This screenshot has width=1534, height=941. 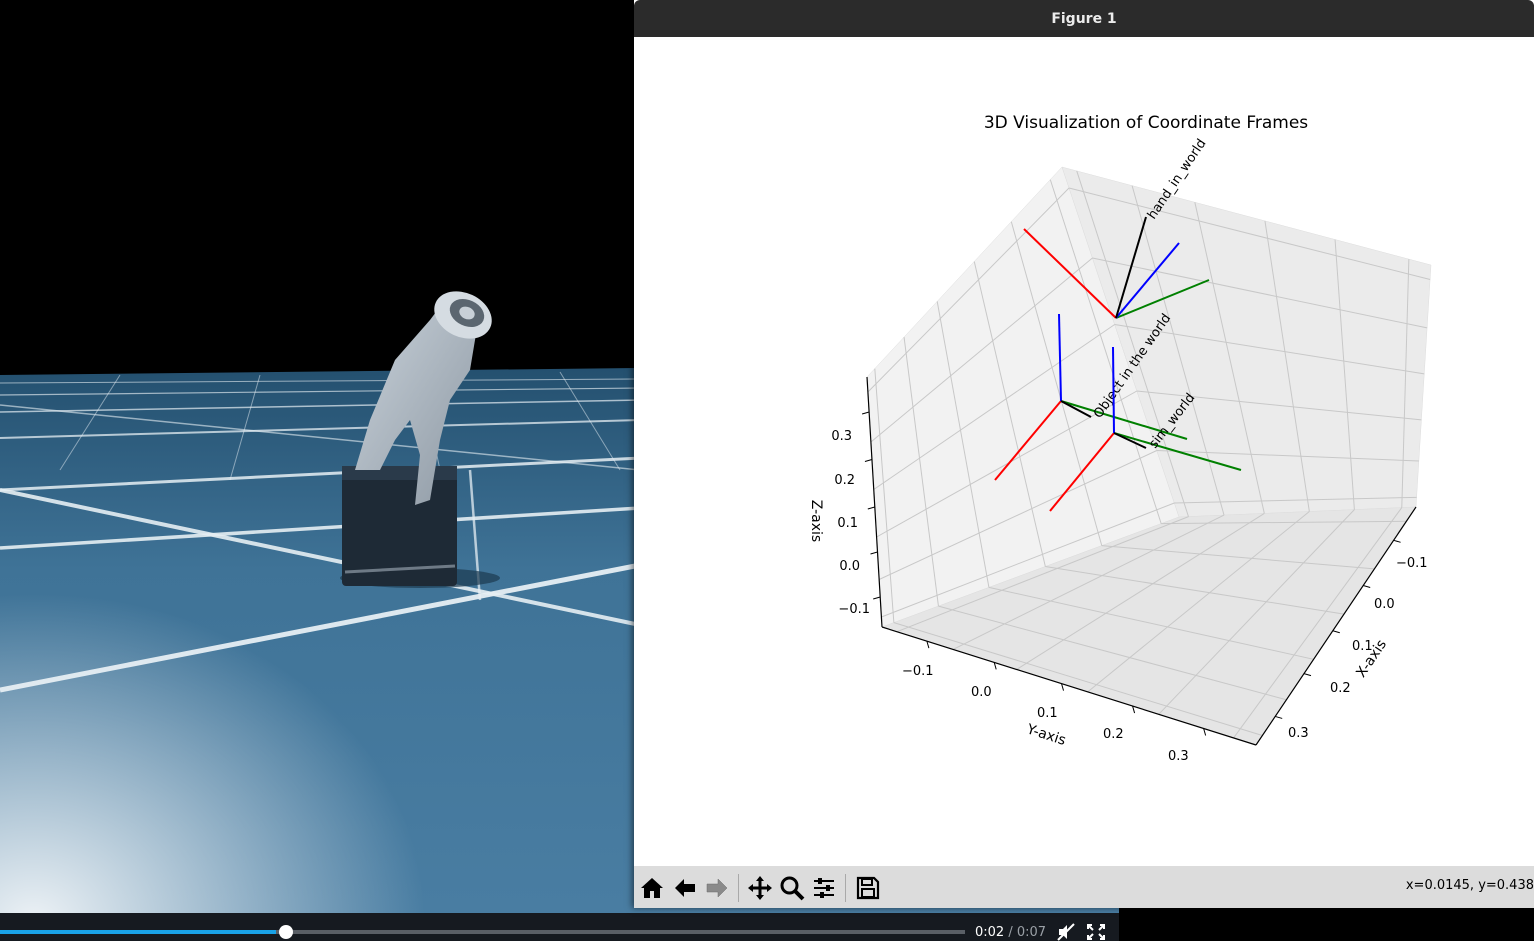 I want to click on zoom-button, so click(x=792, y=888).